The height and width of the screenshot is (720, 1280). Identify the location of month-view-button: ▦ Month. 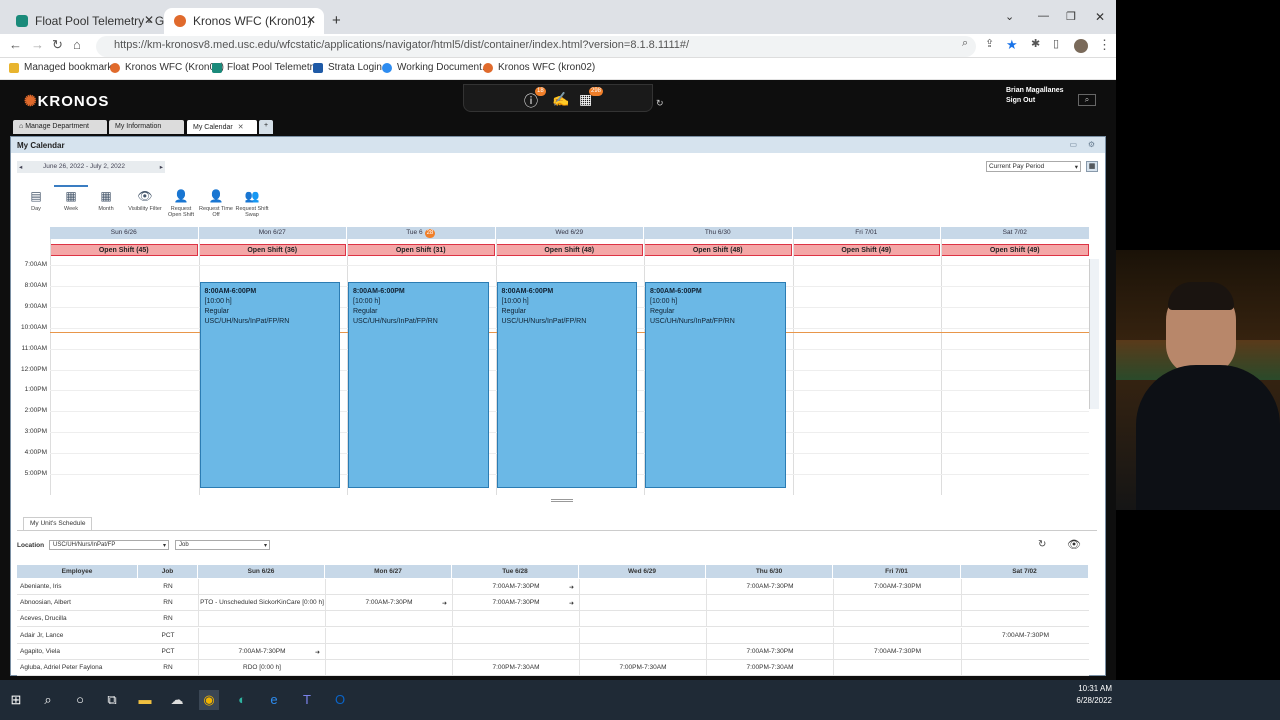
(106, 200).